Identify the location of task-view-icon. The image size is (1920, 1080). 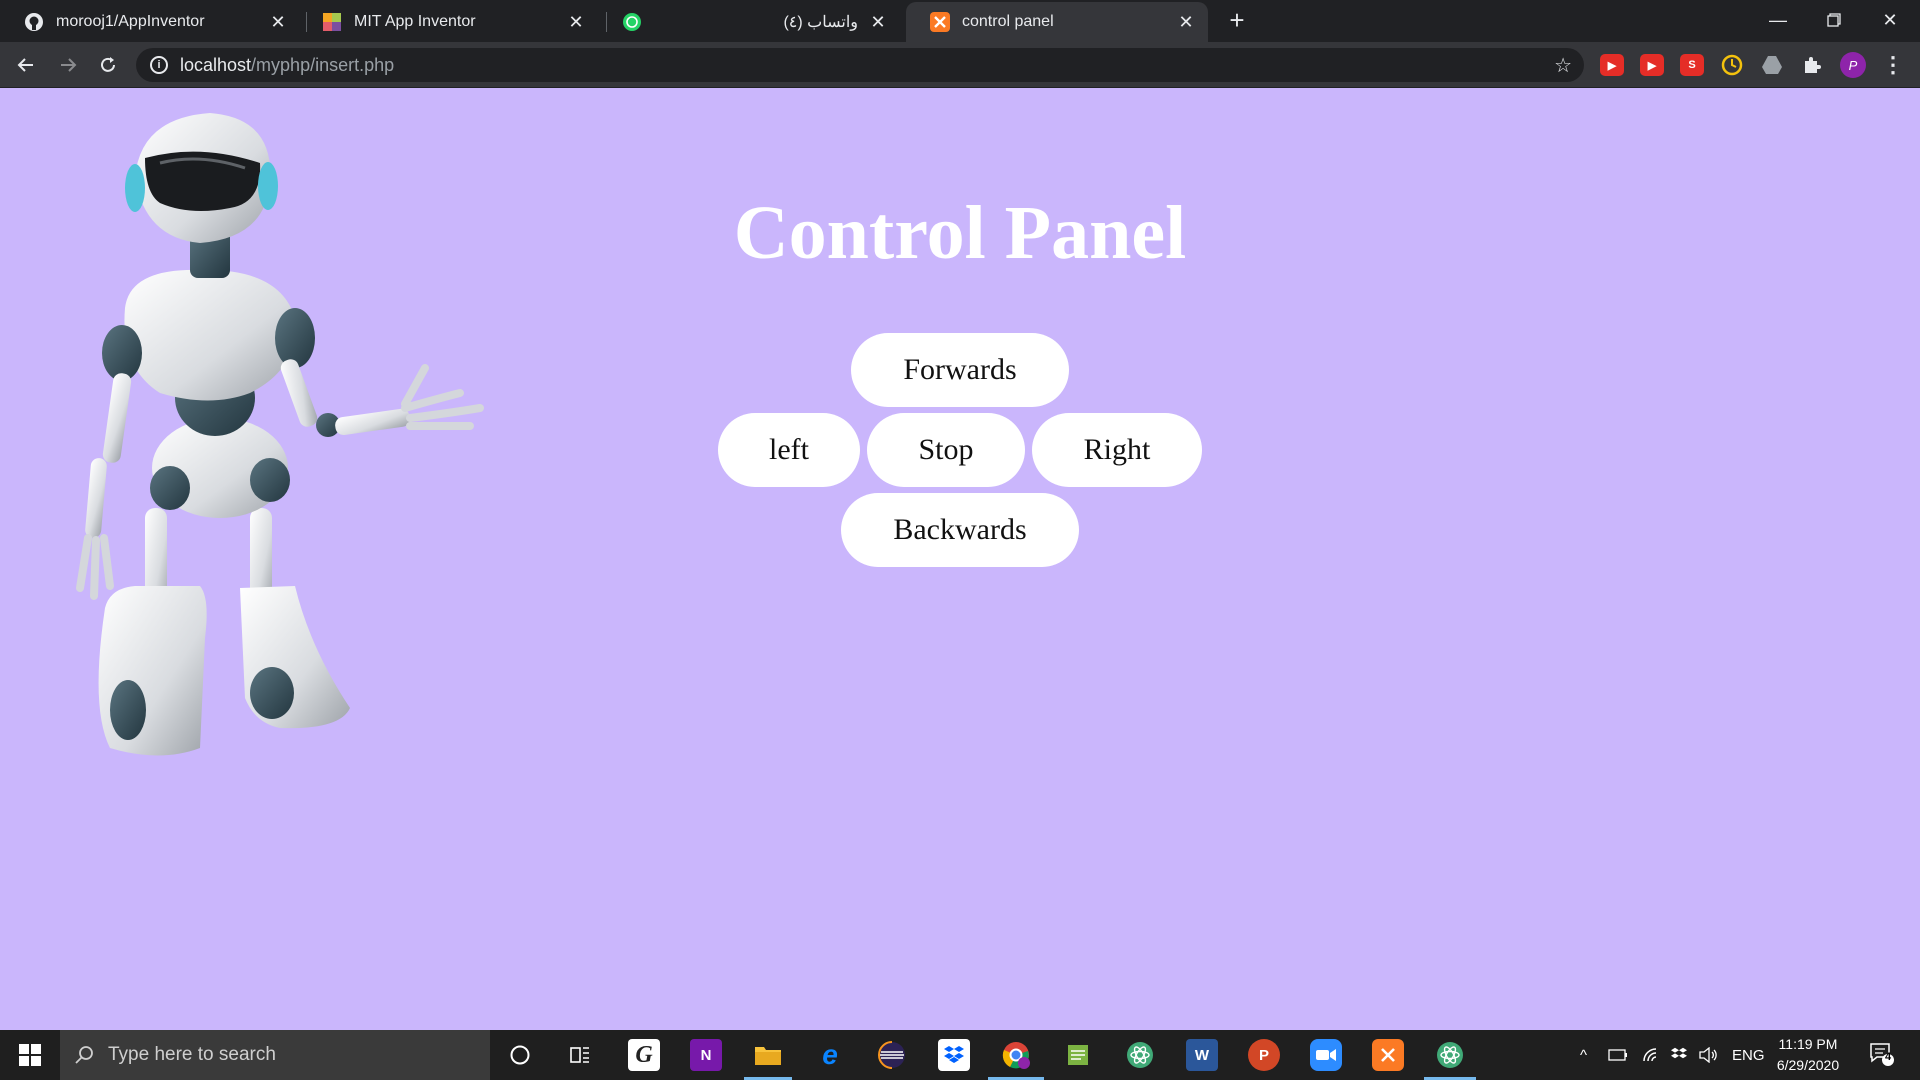
(580, 1055).